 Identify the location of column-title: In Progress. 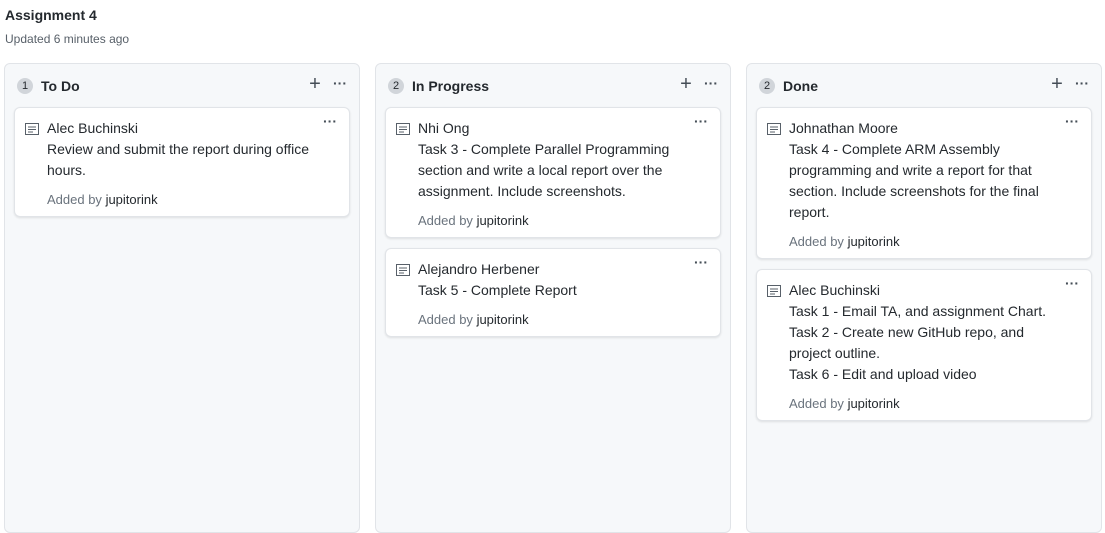
(451, 86).